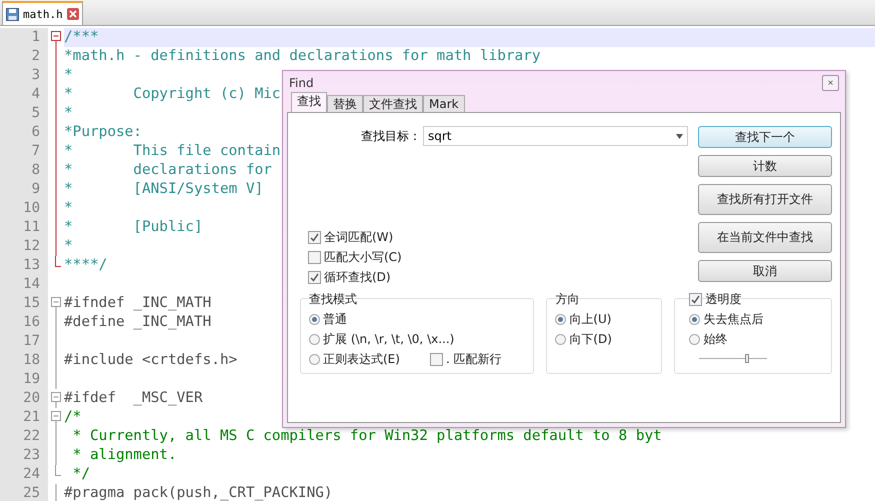 This screenshot has width=875, height=501. Describe the element at coordinates (715, 339) in the screenshot. I see `radio-label: 始终` at that location.